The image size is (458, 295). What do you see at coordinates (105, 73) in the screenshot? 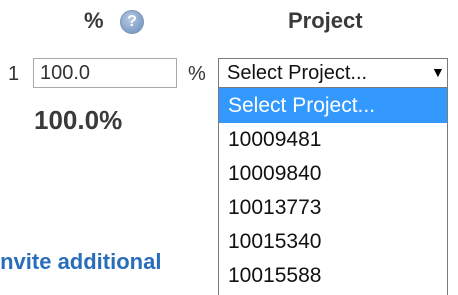
I see `percent-input` at bounding box center [105, 73].